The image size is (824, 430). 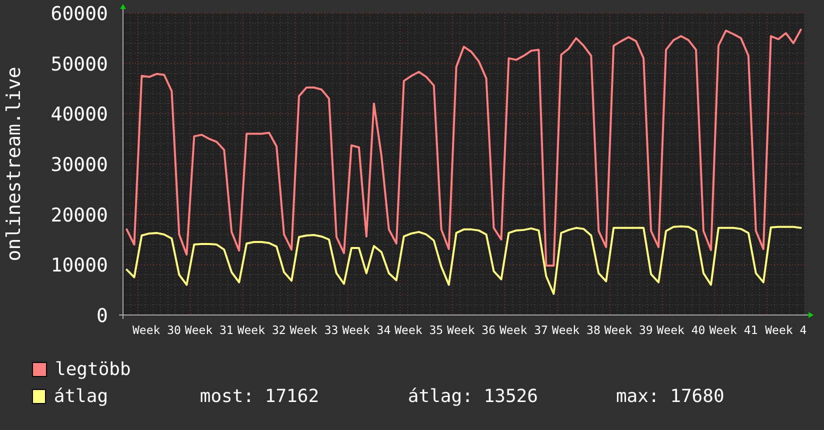 I want to click on y-tick-label: 40000, so click(x=79, y=115).